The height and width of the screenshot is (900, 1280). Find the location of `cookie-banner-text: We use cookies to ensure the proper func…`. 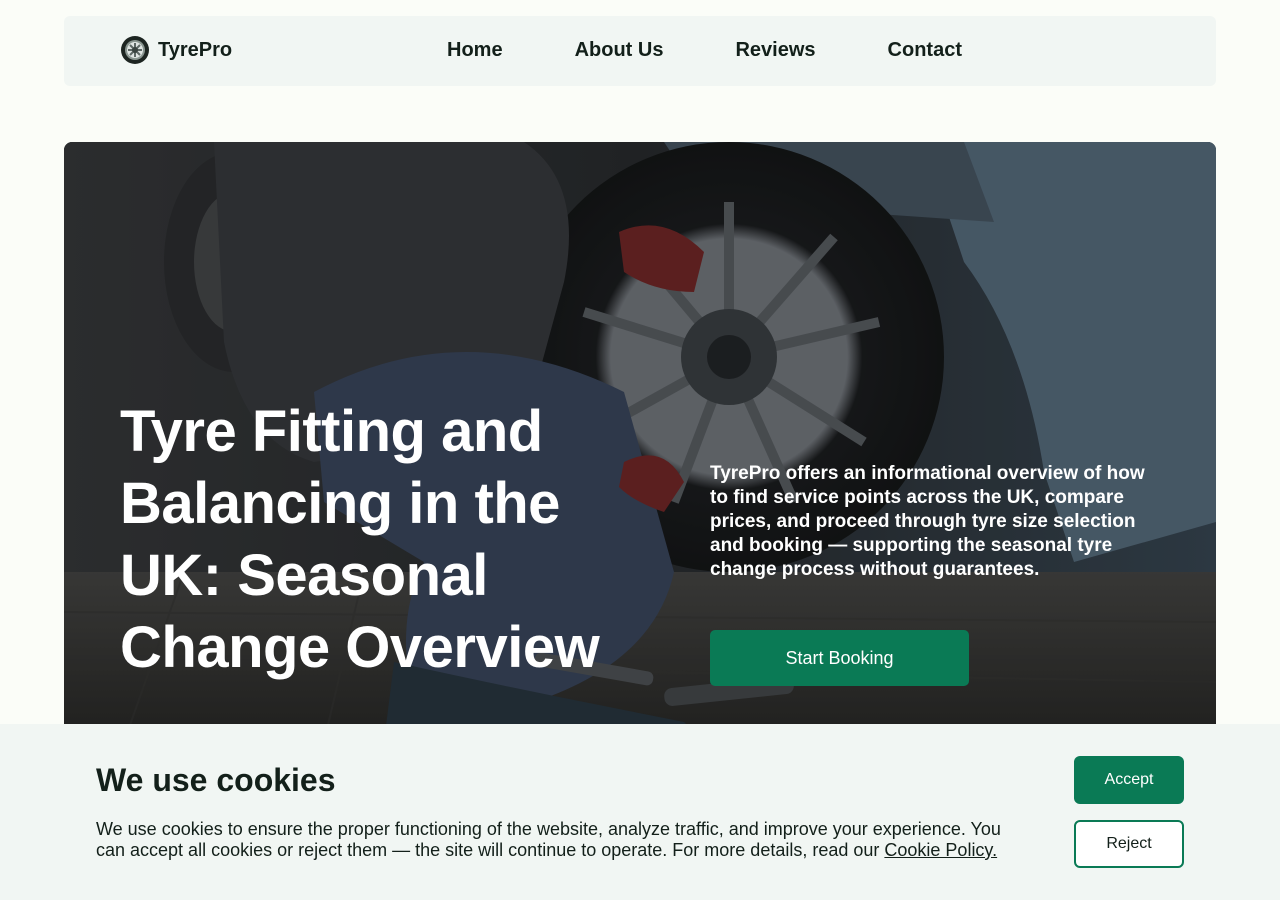

cookie-banner-text: We use cookies to ensure the proper func… is located at coordinates (556, 840).